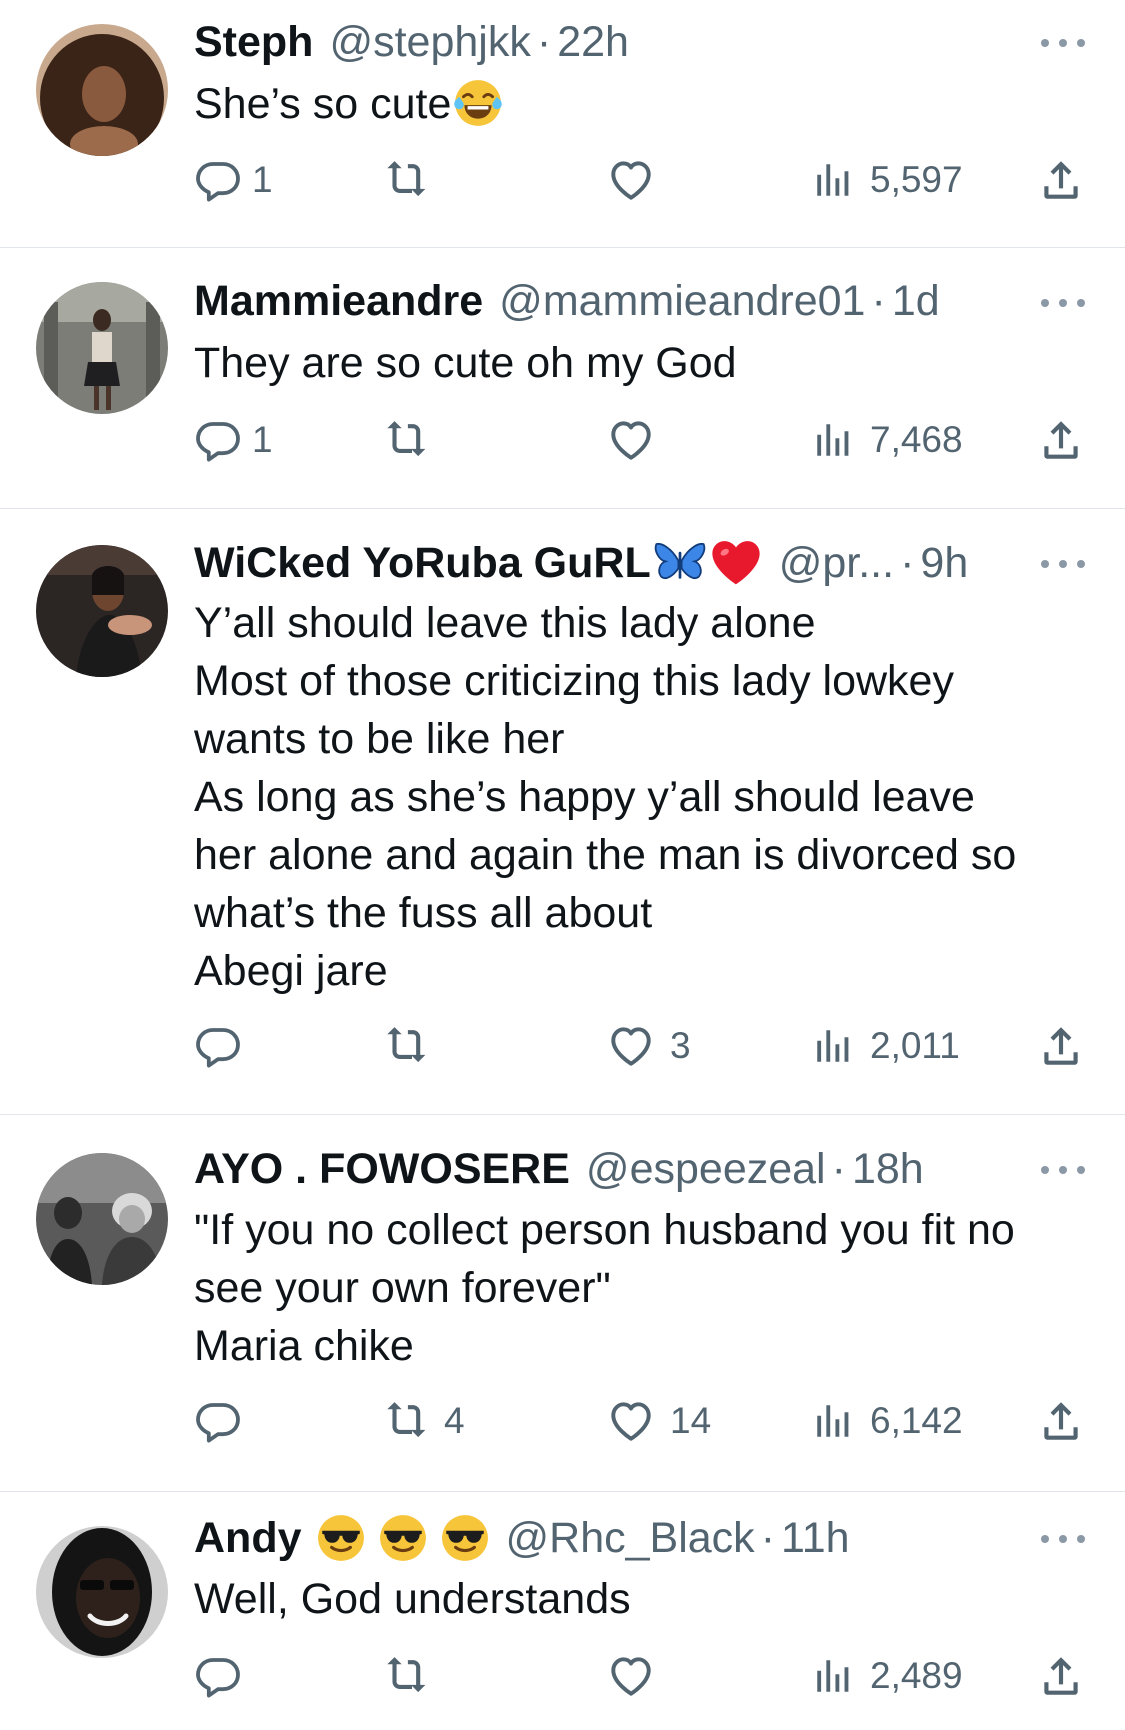  I want to click on timestamp: 18h, so click(888, 1169).